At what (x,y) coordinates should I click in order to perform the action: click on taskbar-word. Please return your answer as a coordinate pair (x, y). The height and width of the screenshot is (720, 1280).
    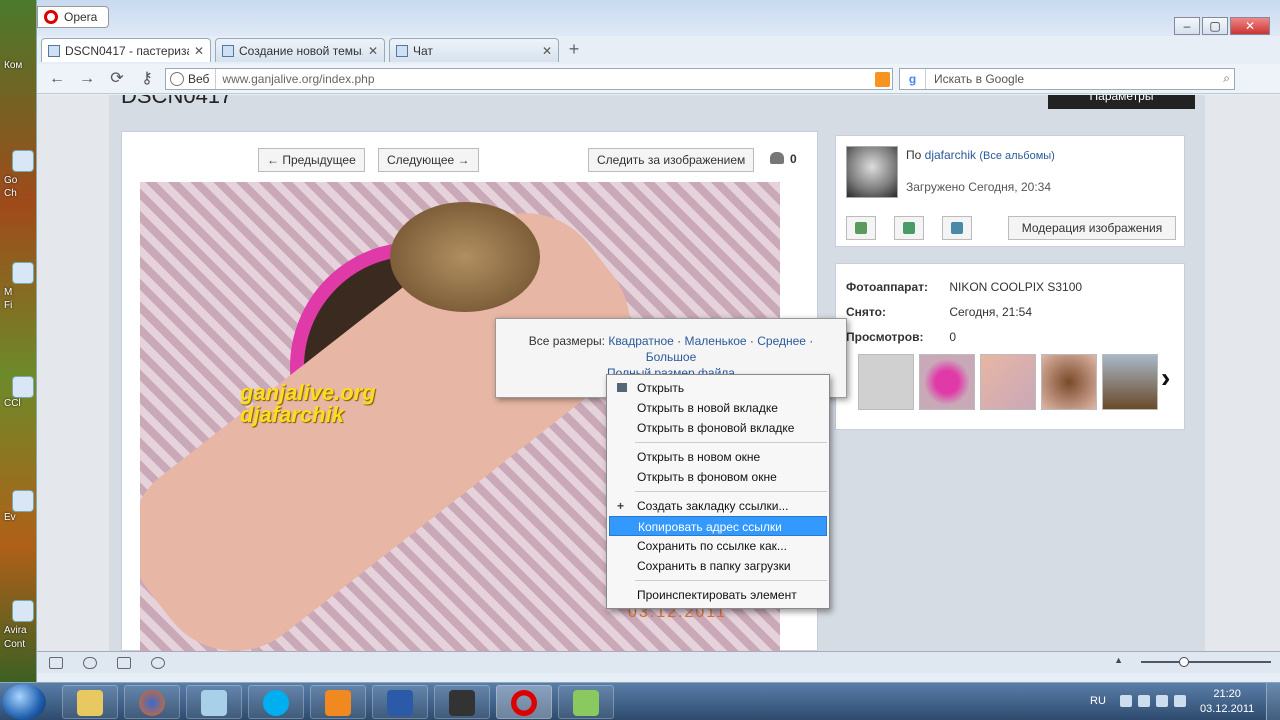
    Looking at the image, I should click on (400, 702).